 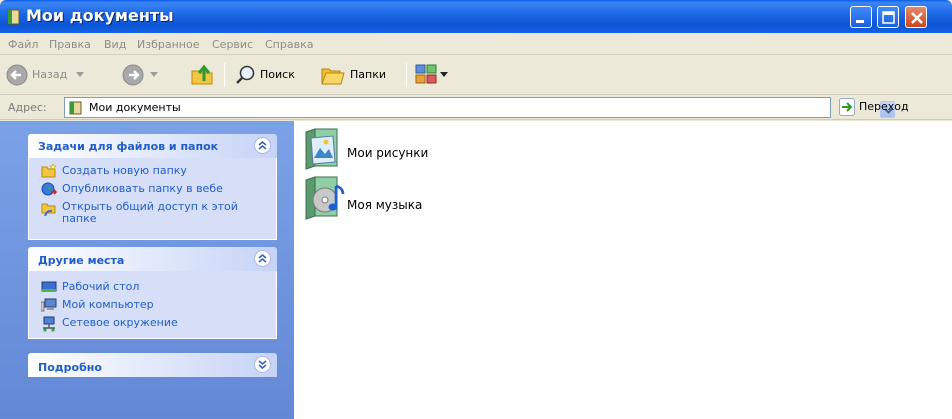 I want to click on maximize-icon, so click(x=888, y=17).